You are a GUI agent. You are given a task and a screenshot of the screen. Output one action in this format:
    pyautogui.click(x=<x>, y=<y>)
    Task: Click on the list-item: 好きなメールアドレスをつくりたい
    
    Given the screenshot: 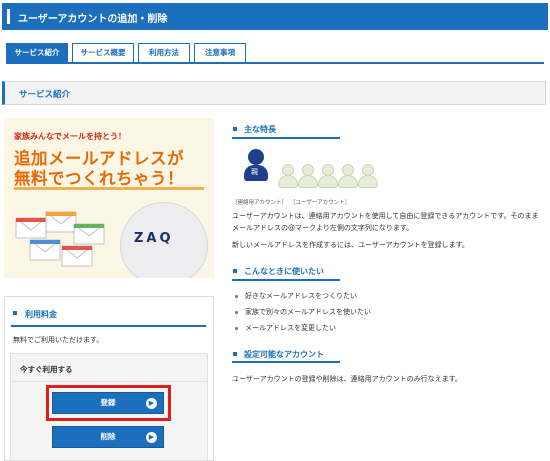 What is the action you would take?
    pyautogui.click(x=301, y=296)
    